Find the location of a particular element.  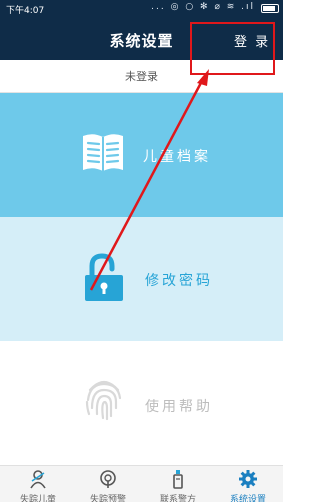

bottom-nav: 失踪儿童 失踪预警 联系警方 系统设置 is located at coordinates (141, 483).